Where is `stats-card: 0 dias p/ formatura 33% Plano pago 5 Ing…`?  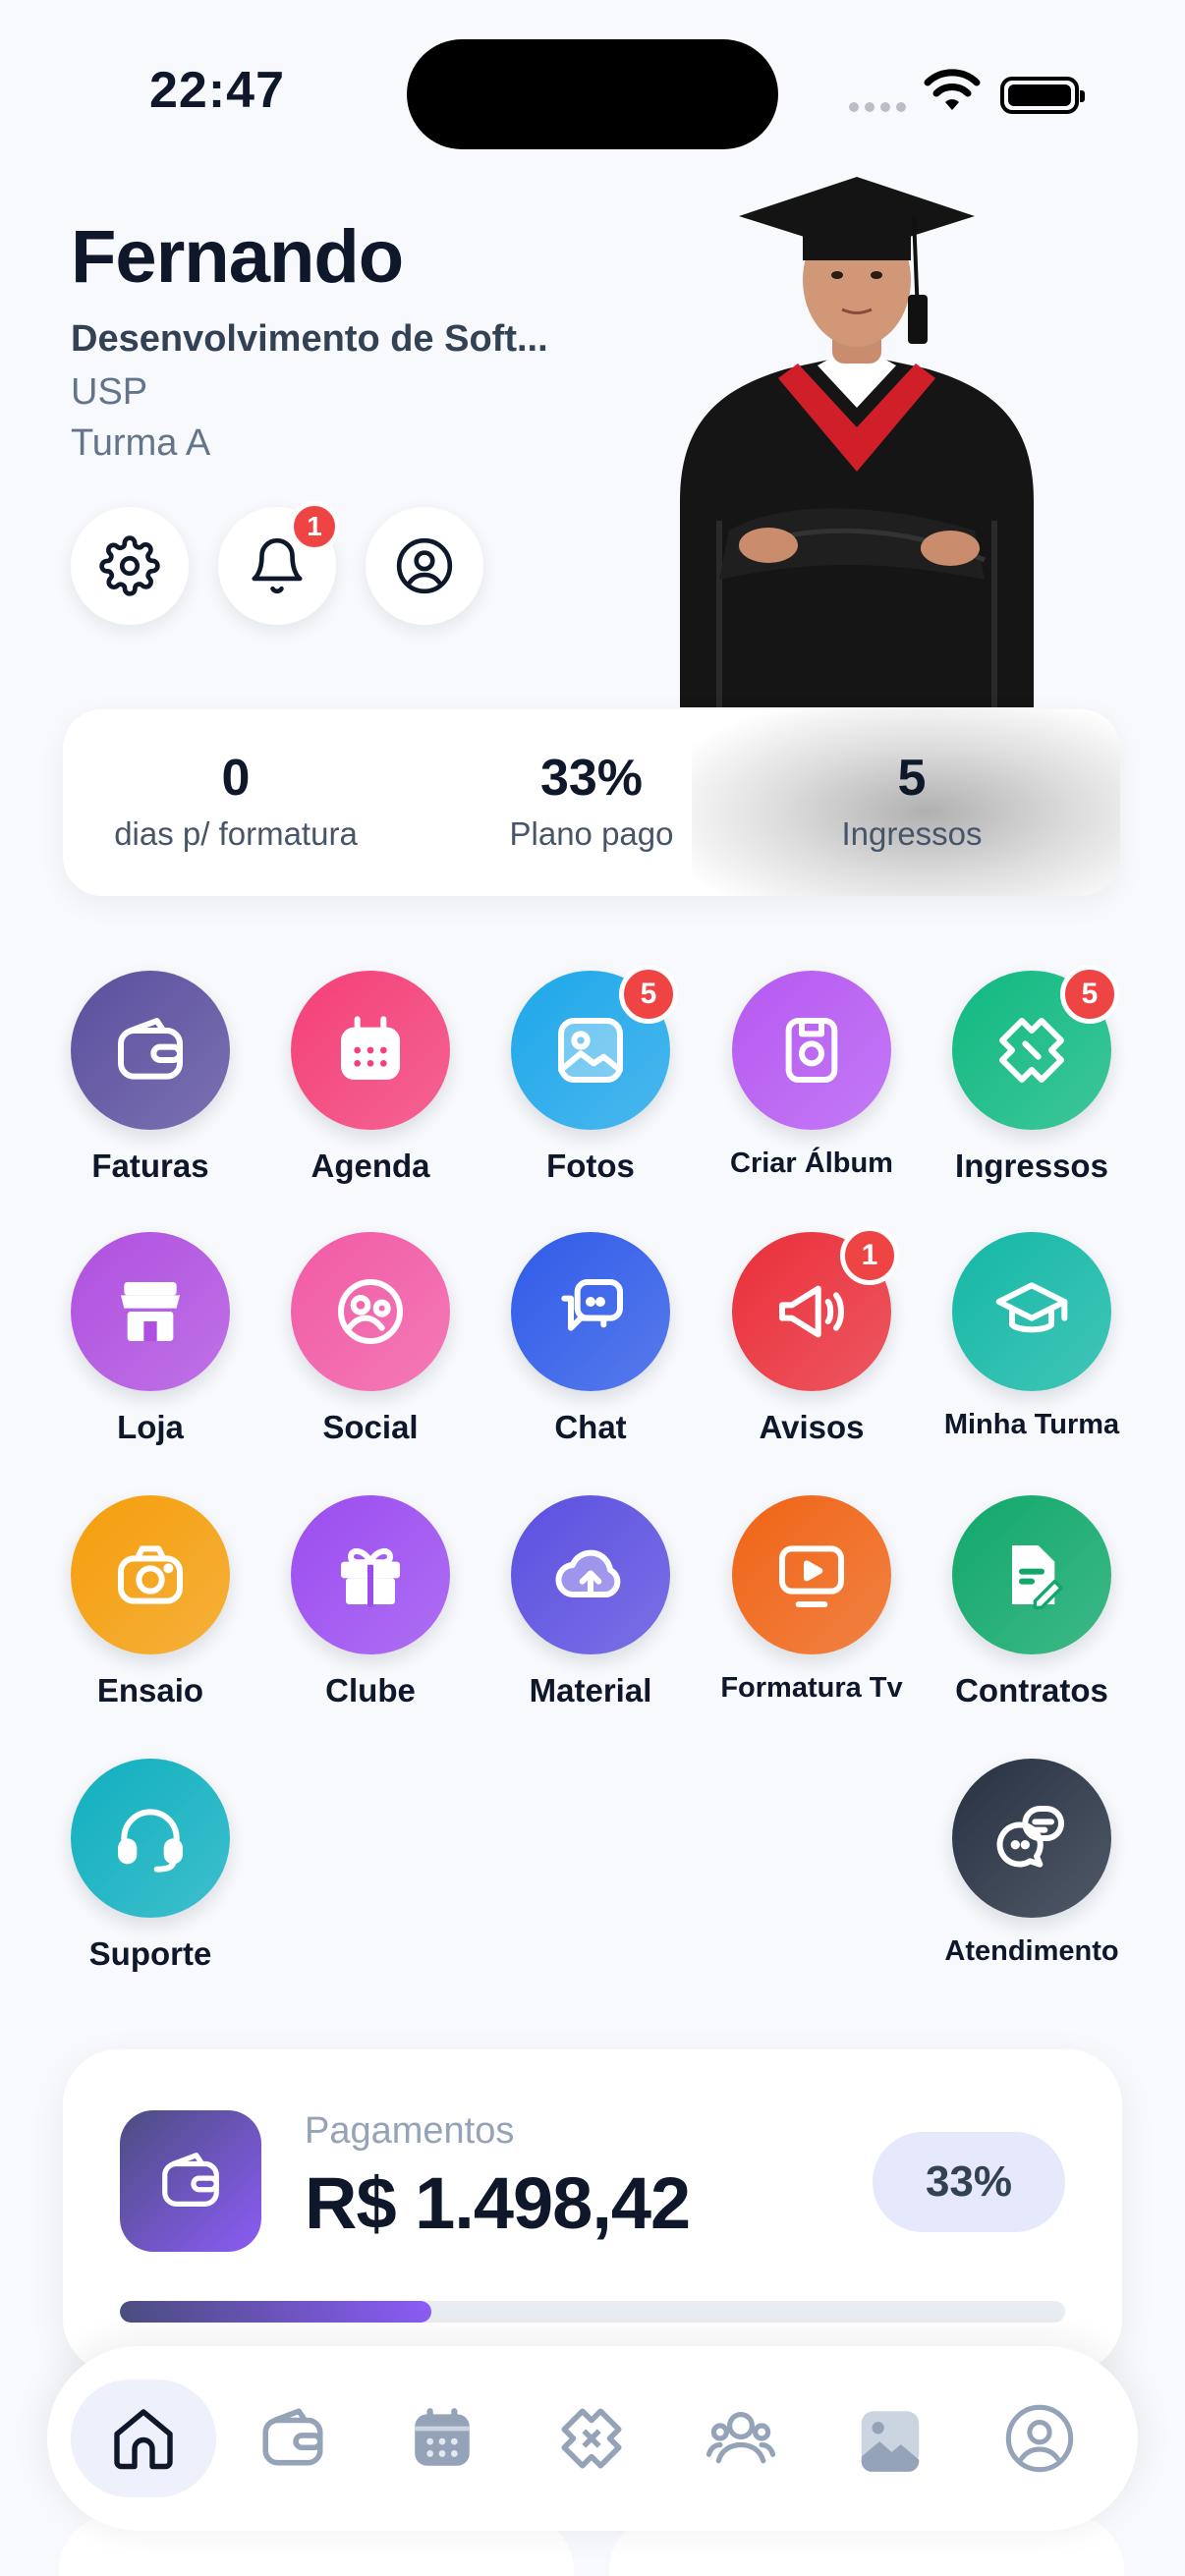
stats-card: 0 dias p/ formatura 33% Plano pago 5 Ing… is located at coordinates (592, 802).